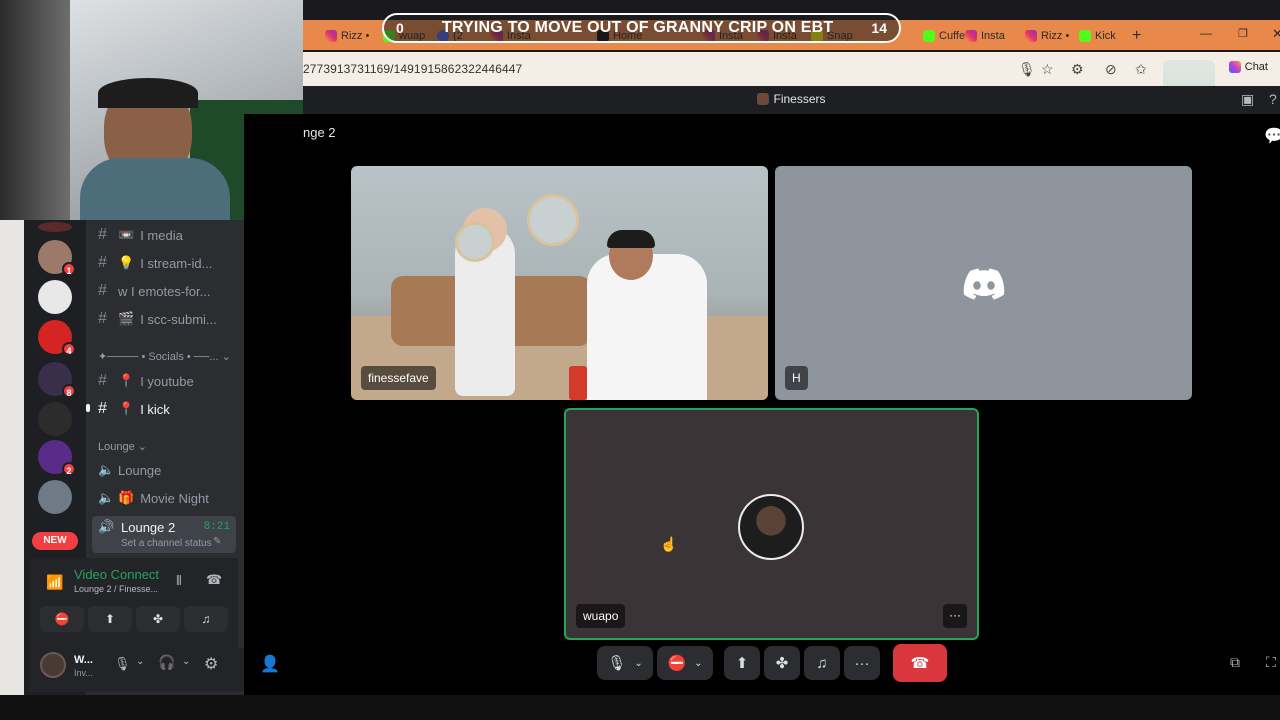  What do you see at coordinates (1027, 69) in the screenshot?
I see `mic-icon: 🎙` at bounding box center [1027, 69].